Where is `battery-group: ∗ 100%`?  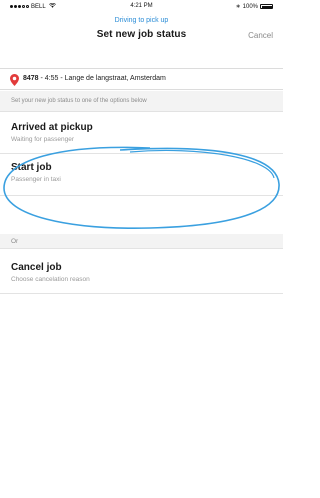
battery-group: ∗ 100% is located at coordinates (254, 6).